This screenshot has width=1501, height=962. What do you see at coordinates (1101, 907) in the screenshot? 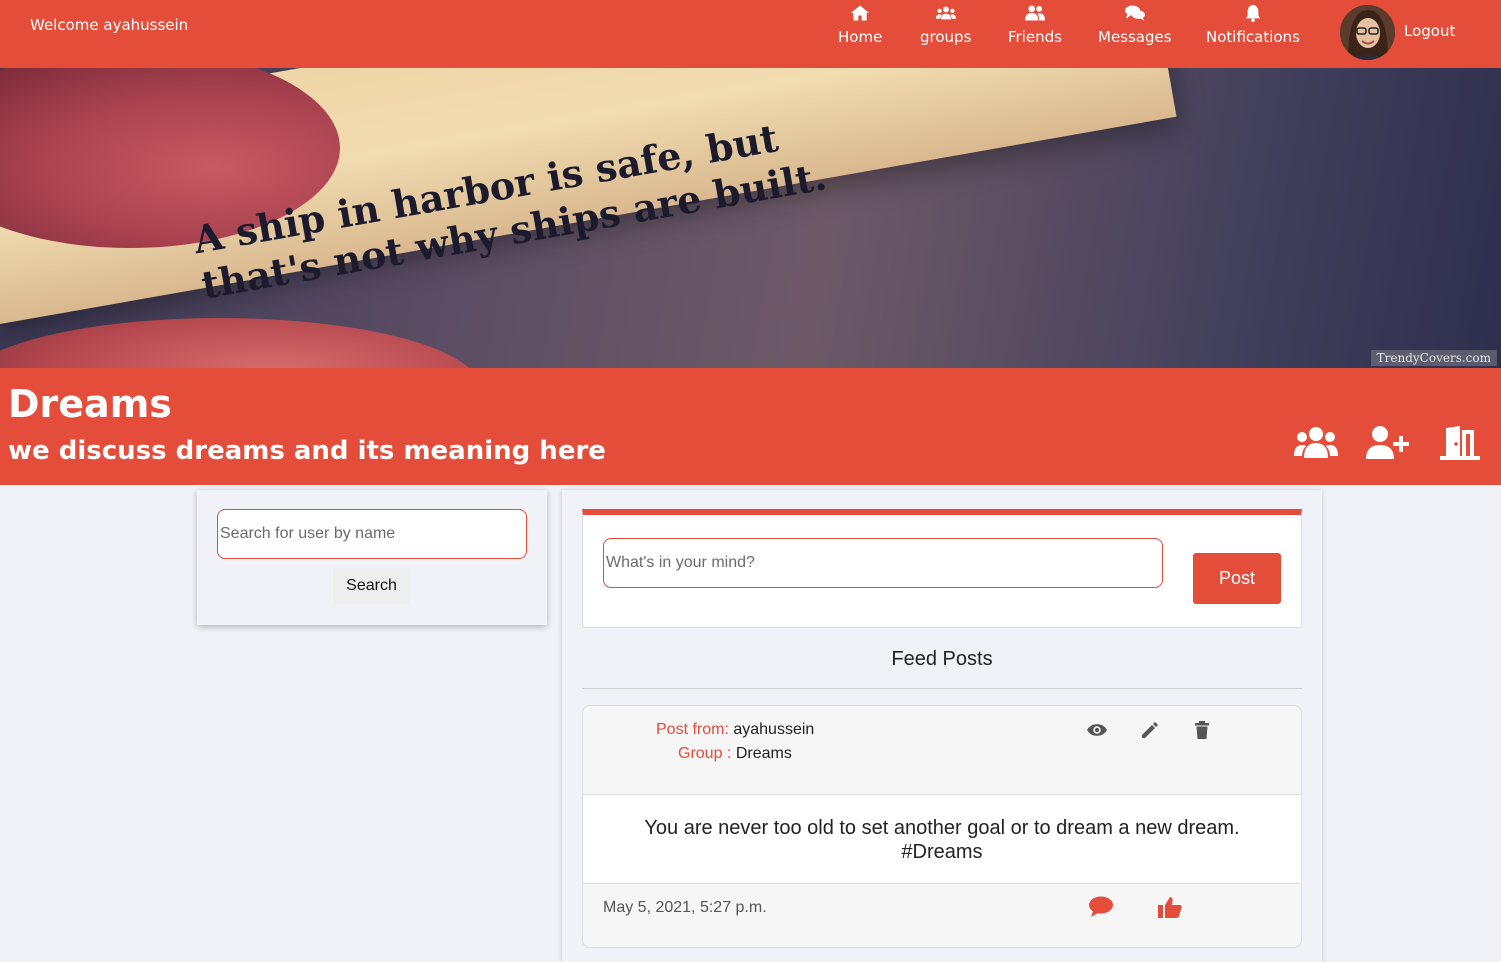
I see `comment-icon` at bounding box center [1101, 907].